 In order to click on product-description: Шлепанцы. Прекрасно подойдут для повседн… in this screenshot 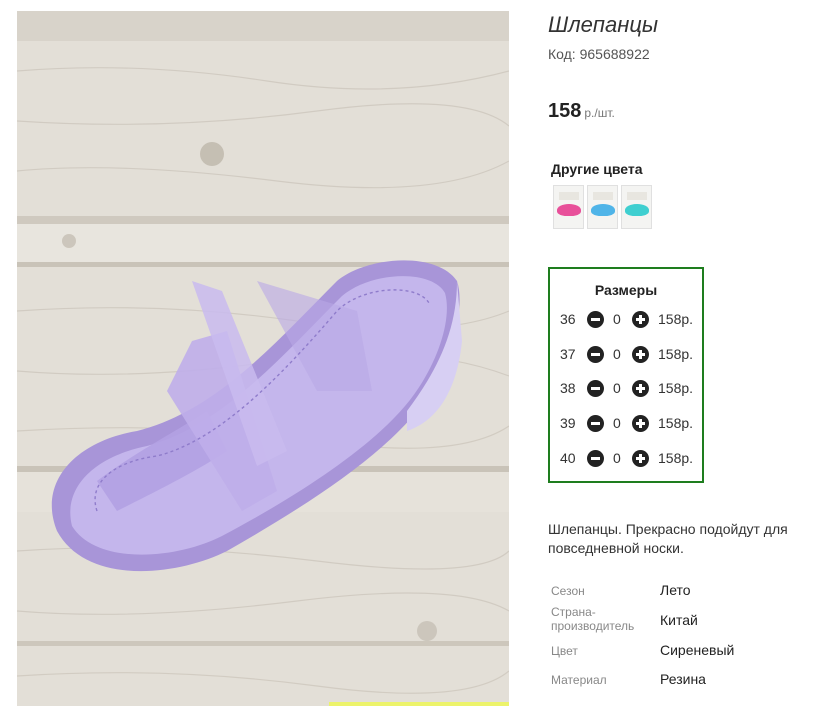, I will do `click(668, 538)`.